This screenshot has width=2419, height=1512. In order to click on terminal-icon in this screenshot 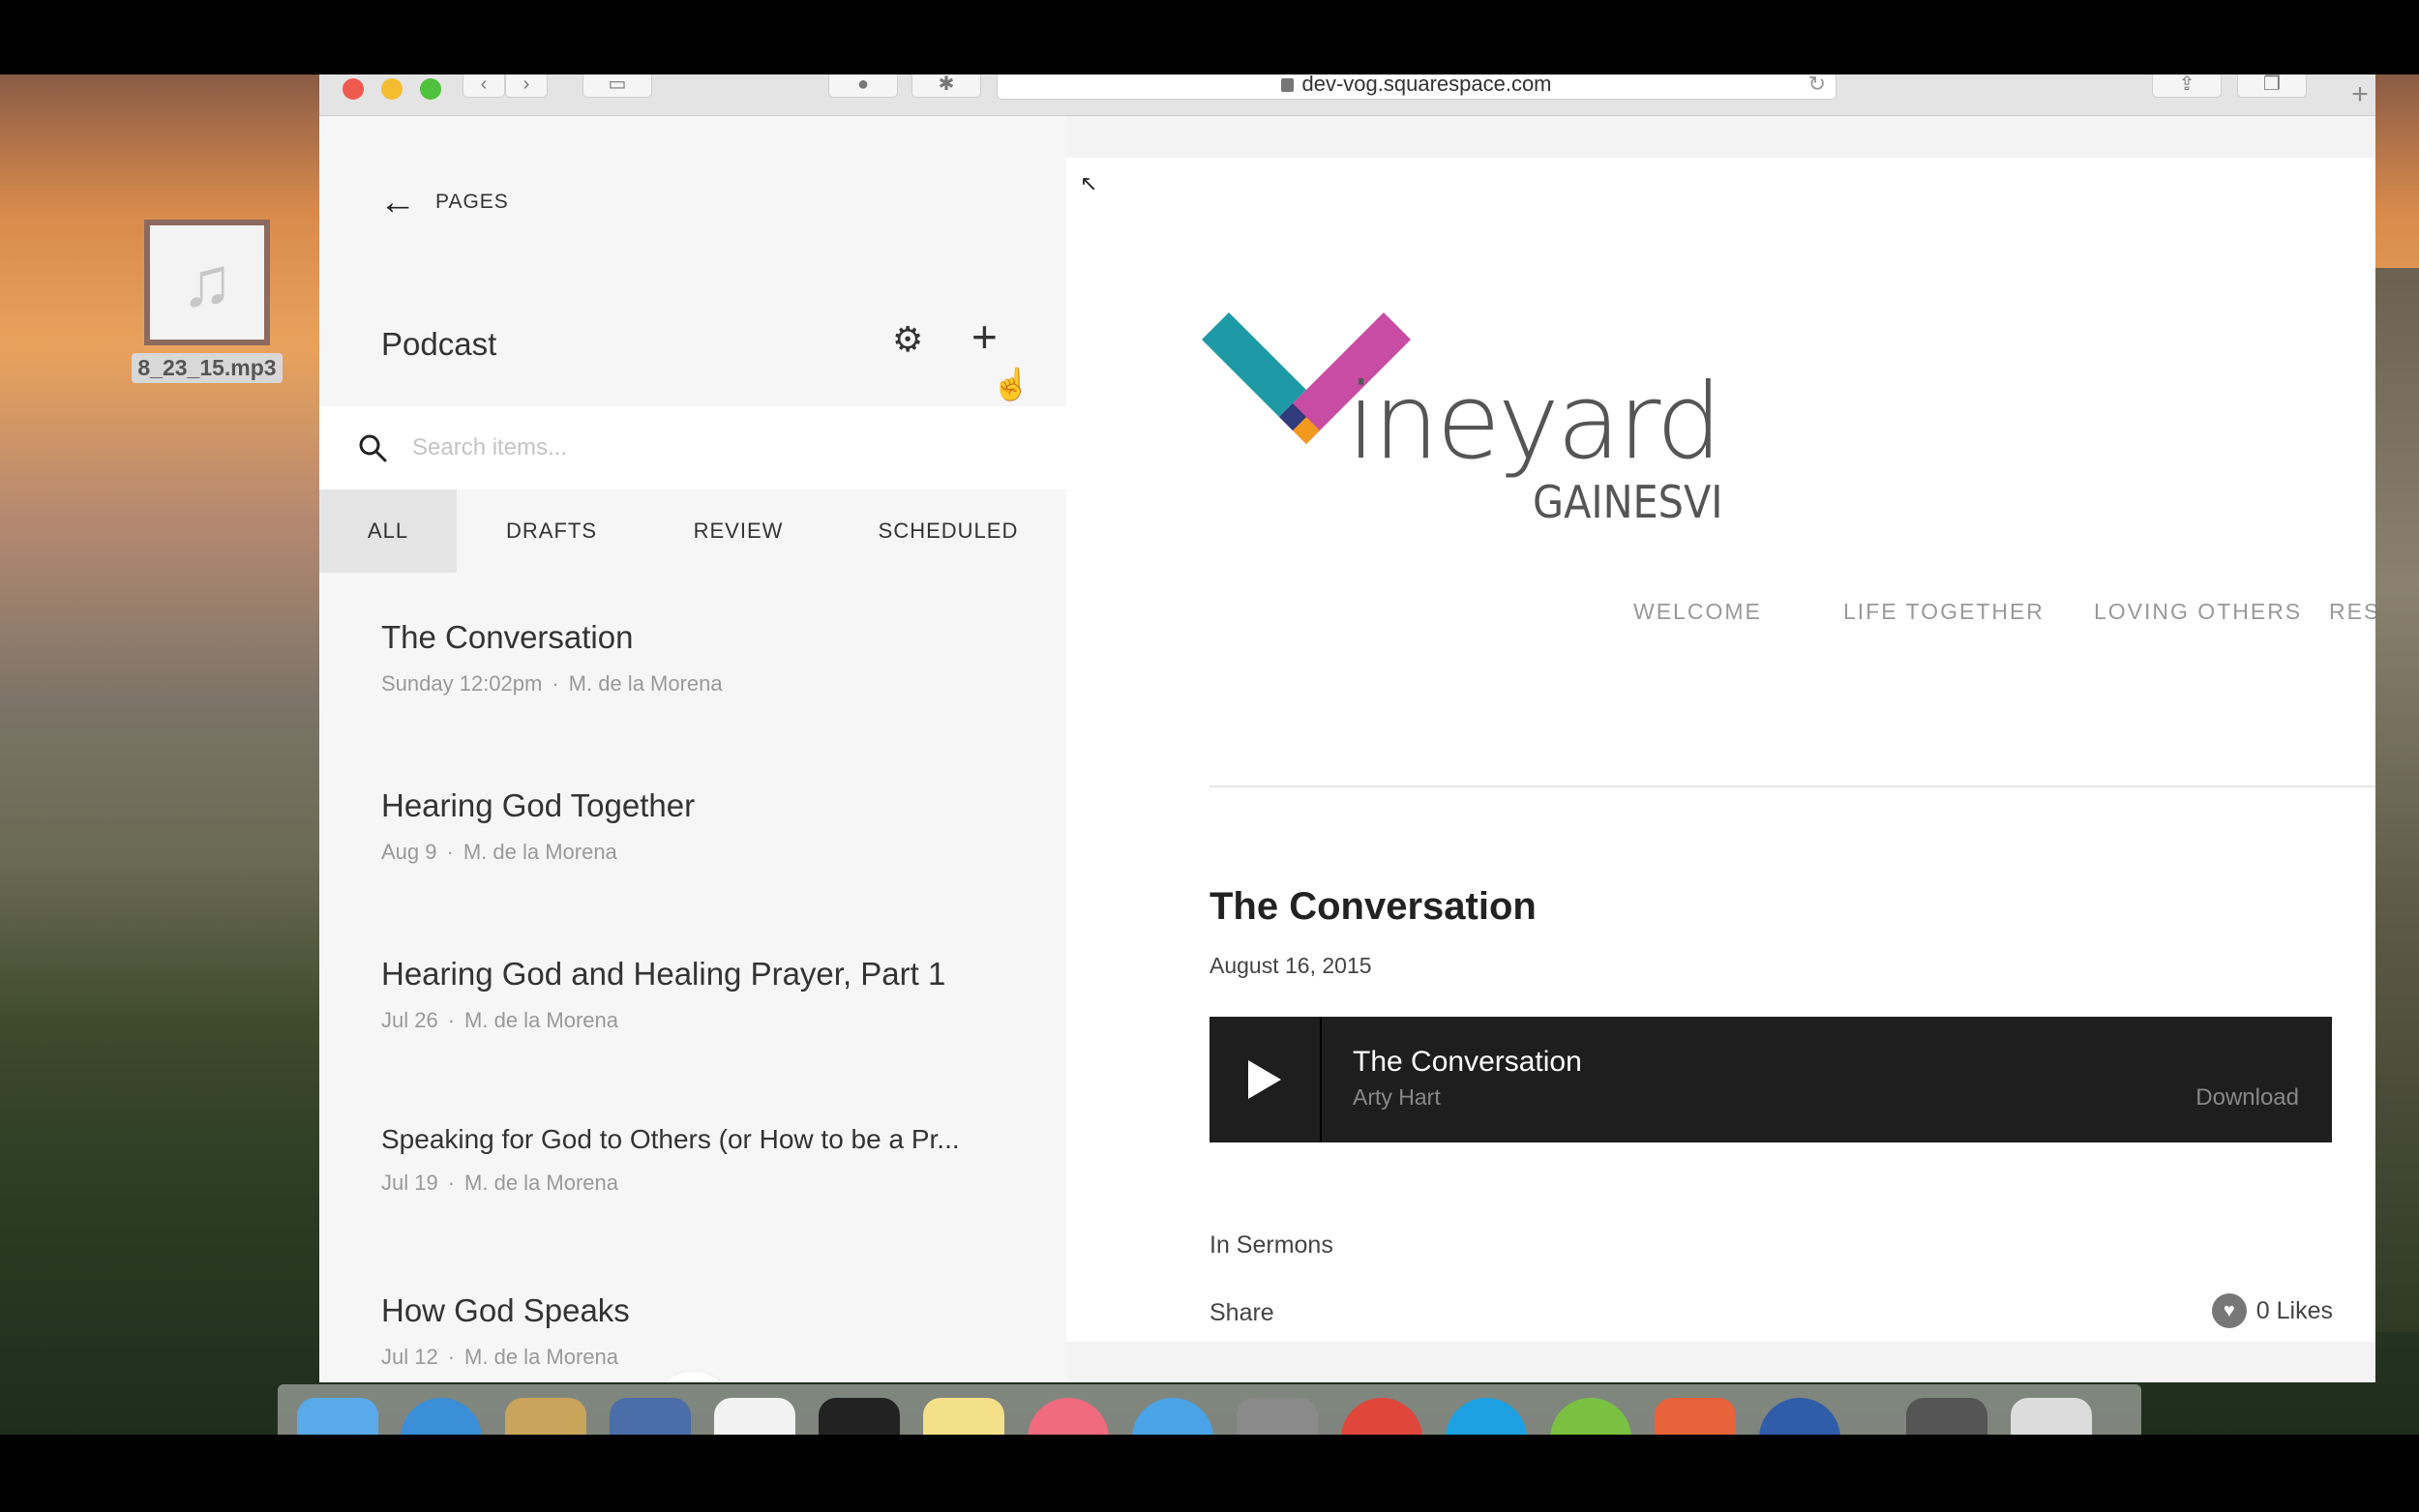, I will do `click(860, 1416)`.